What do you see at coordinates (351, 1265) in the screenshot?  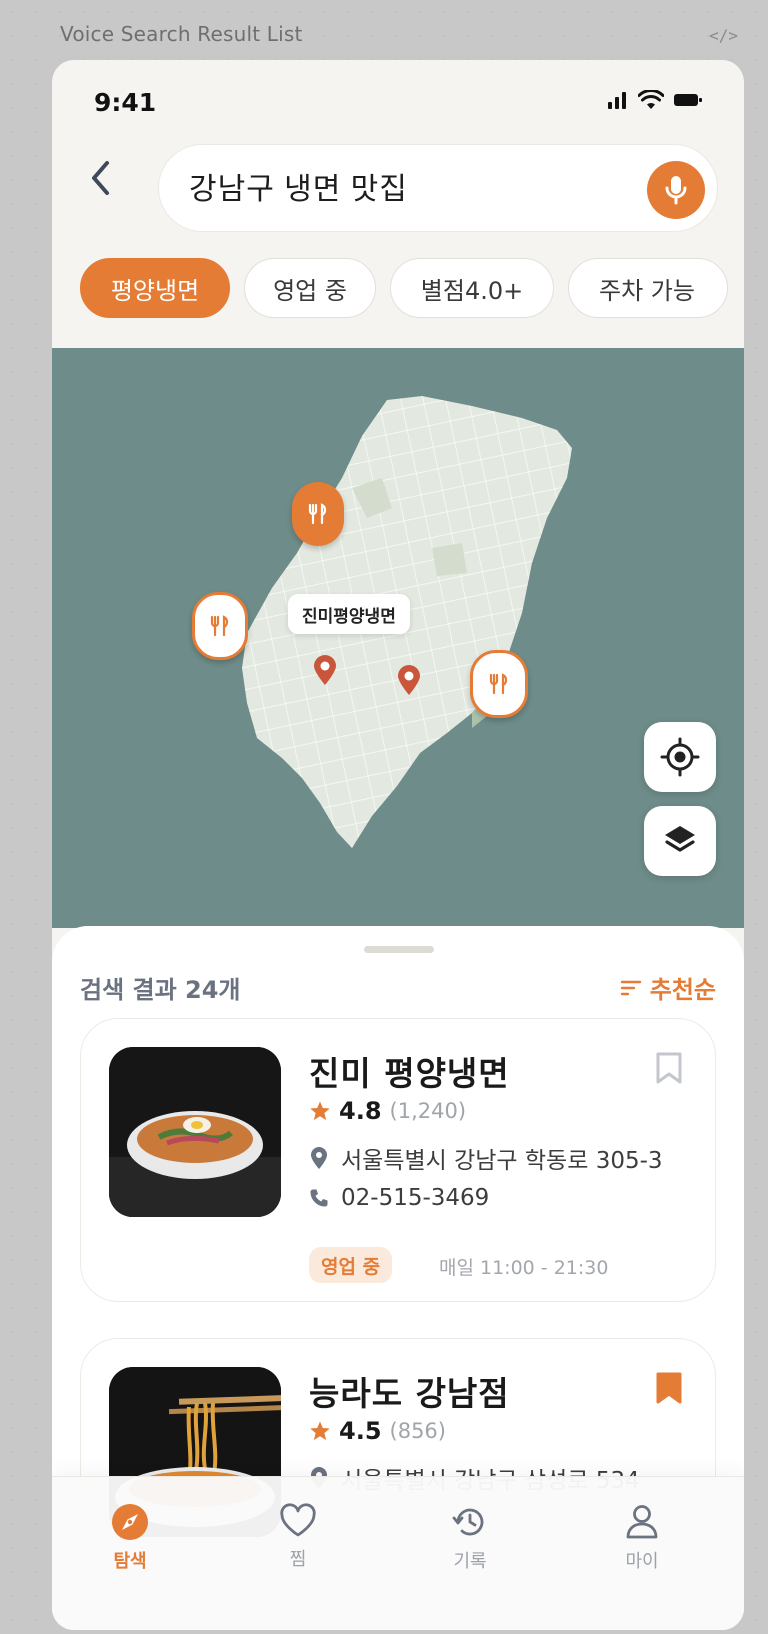 I see `status-badge: 영업 중` at bounding box center [351, 1265].